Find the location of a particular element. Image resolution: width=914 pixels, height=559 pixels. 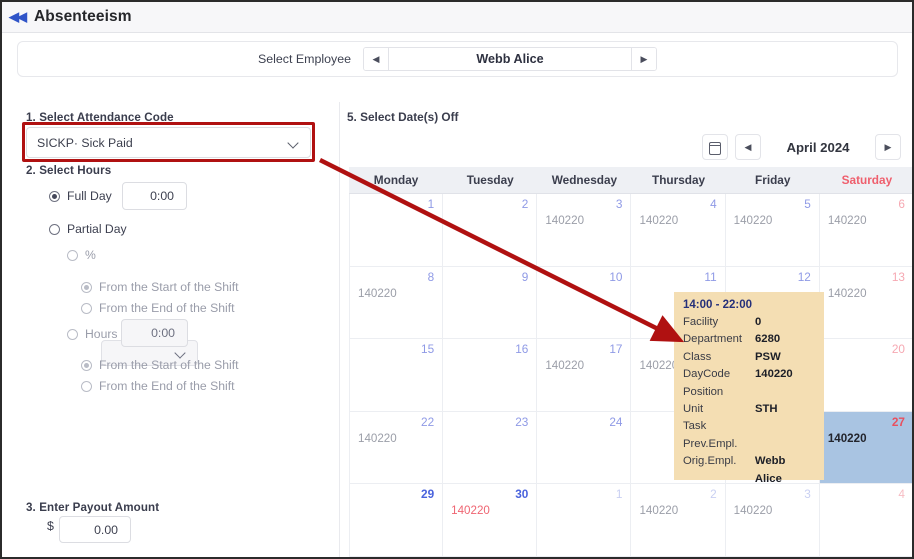

double-chevron-left-icon: ◀◀ is located at coordinates (17, 17).